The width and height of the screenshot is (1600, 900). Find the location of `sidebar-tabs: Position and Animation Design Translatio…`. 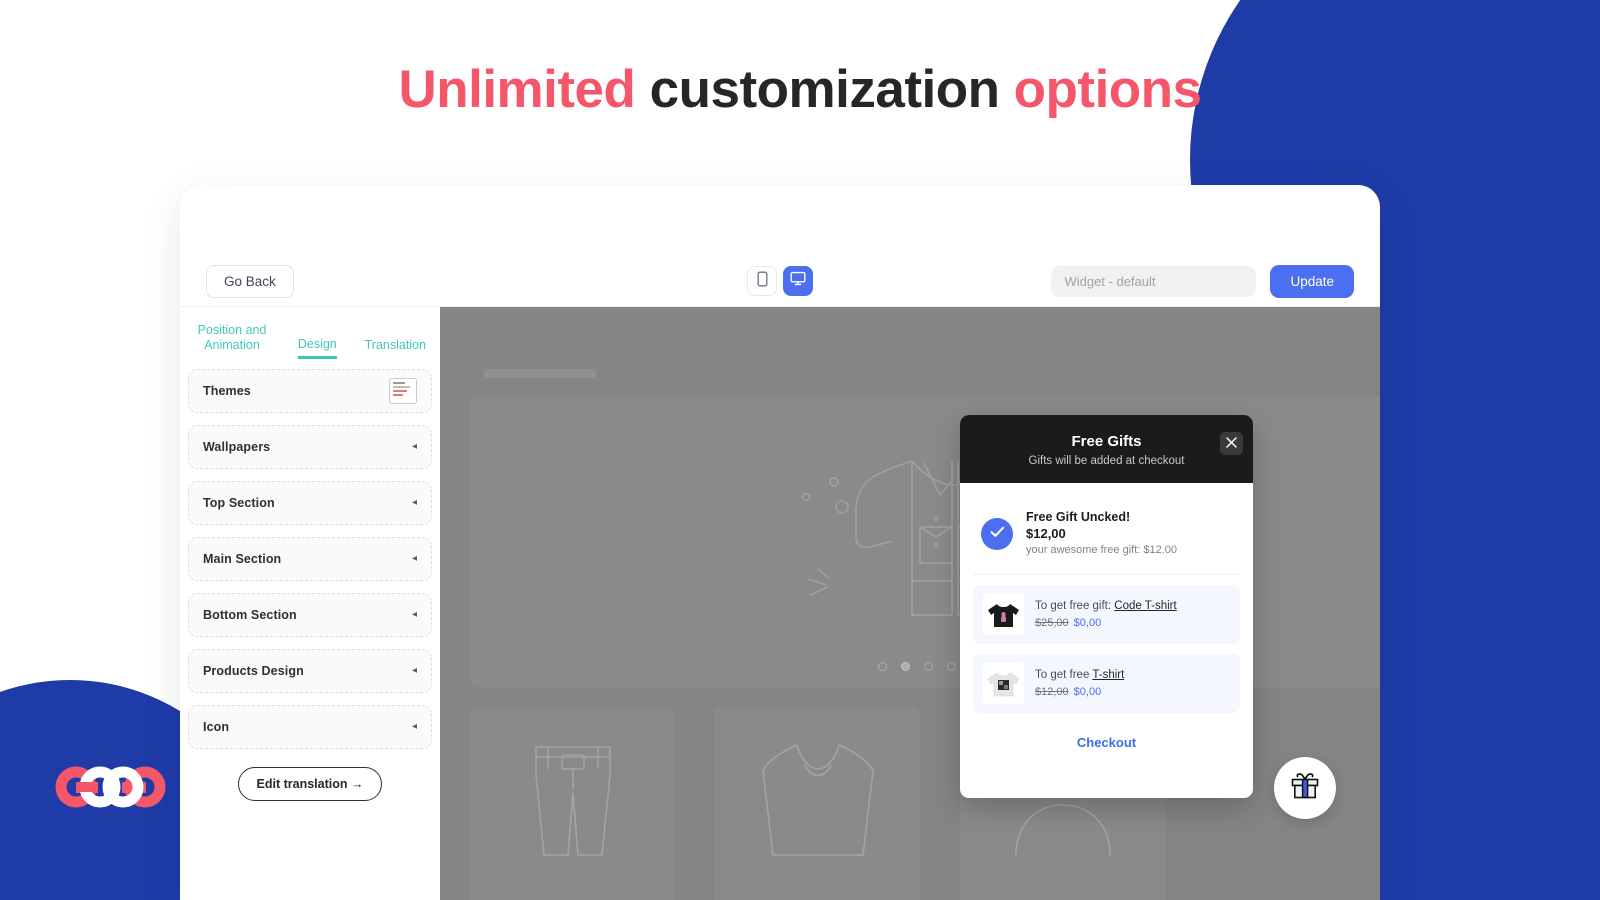

sidebar-tabs: Position and Animation Design Translatio… is located at coordinates (310, 333).